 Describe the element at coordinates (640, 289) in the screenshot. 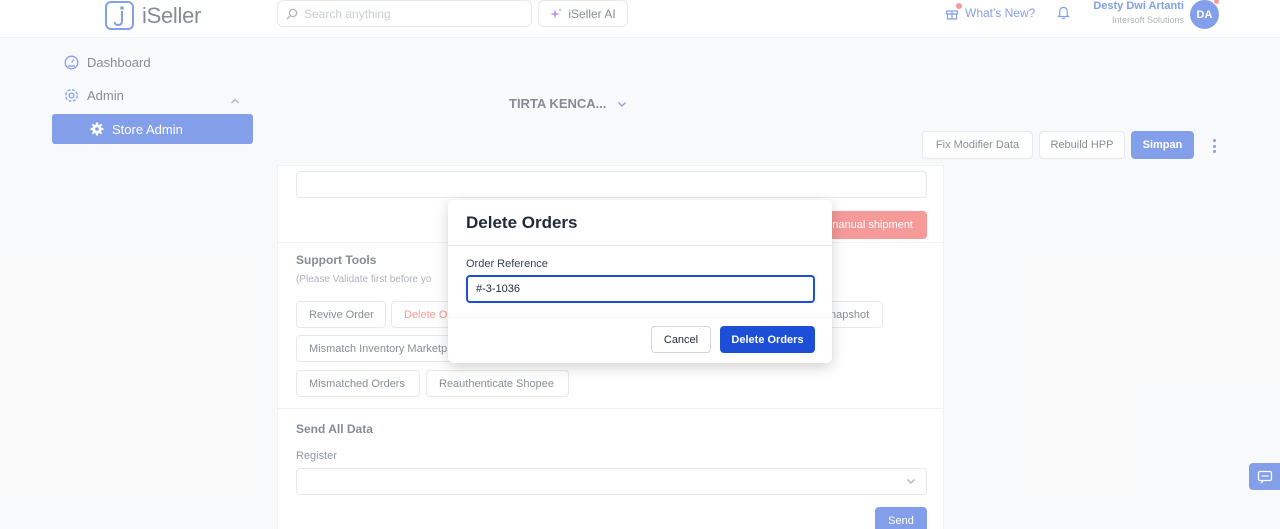

I see `order-reference-input` at that location.